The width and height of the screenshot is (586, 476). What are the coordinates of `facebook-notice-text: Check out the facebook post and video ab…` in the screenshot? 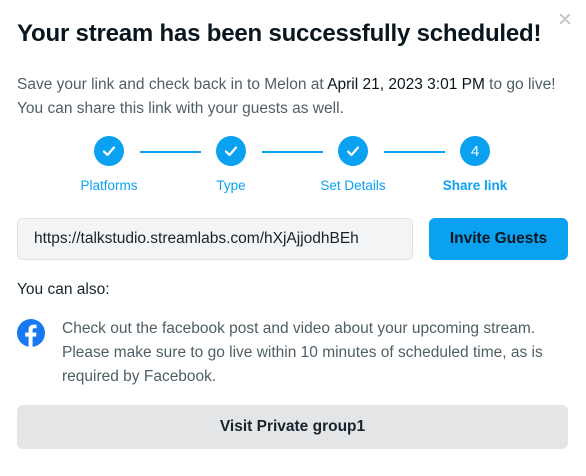 It's located at (302, 352).